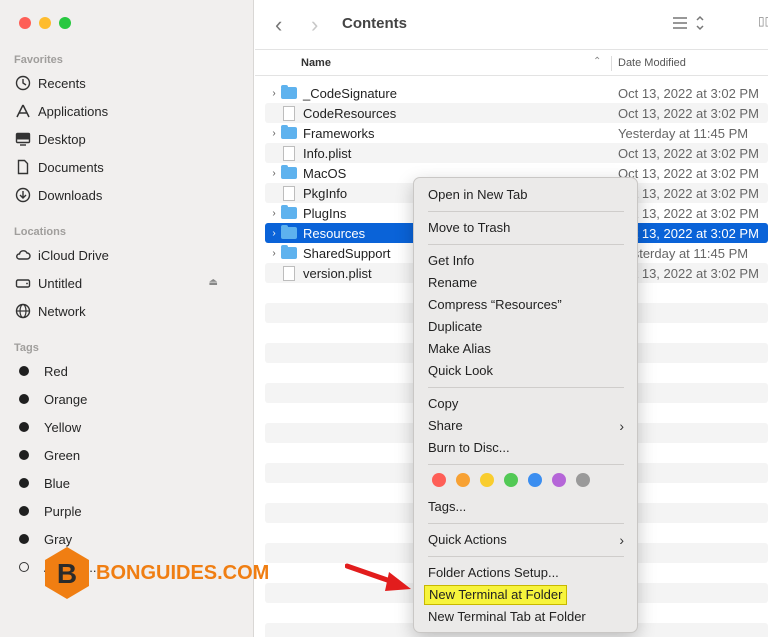  What do you see at coordinates (66, 399) in the screenshot?
I see `sidebar-item-label: Orange` at bounding box center [66, 399].